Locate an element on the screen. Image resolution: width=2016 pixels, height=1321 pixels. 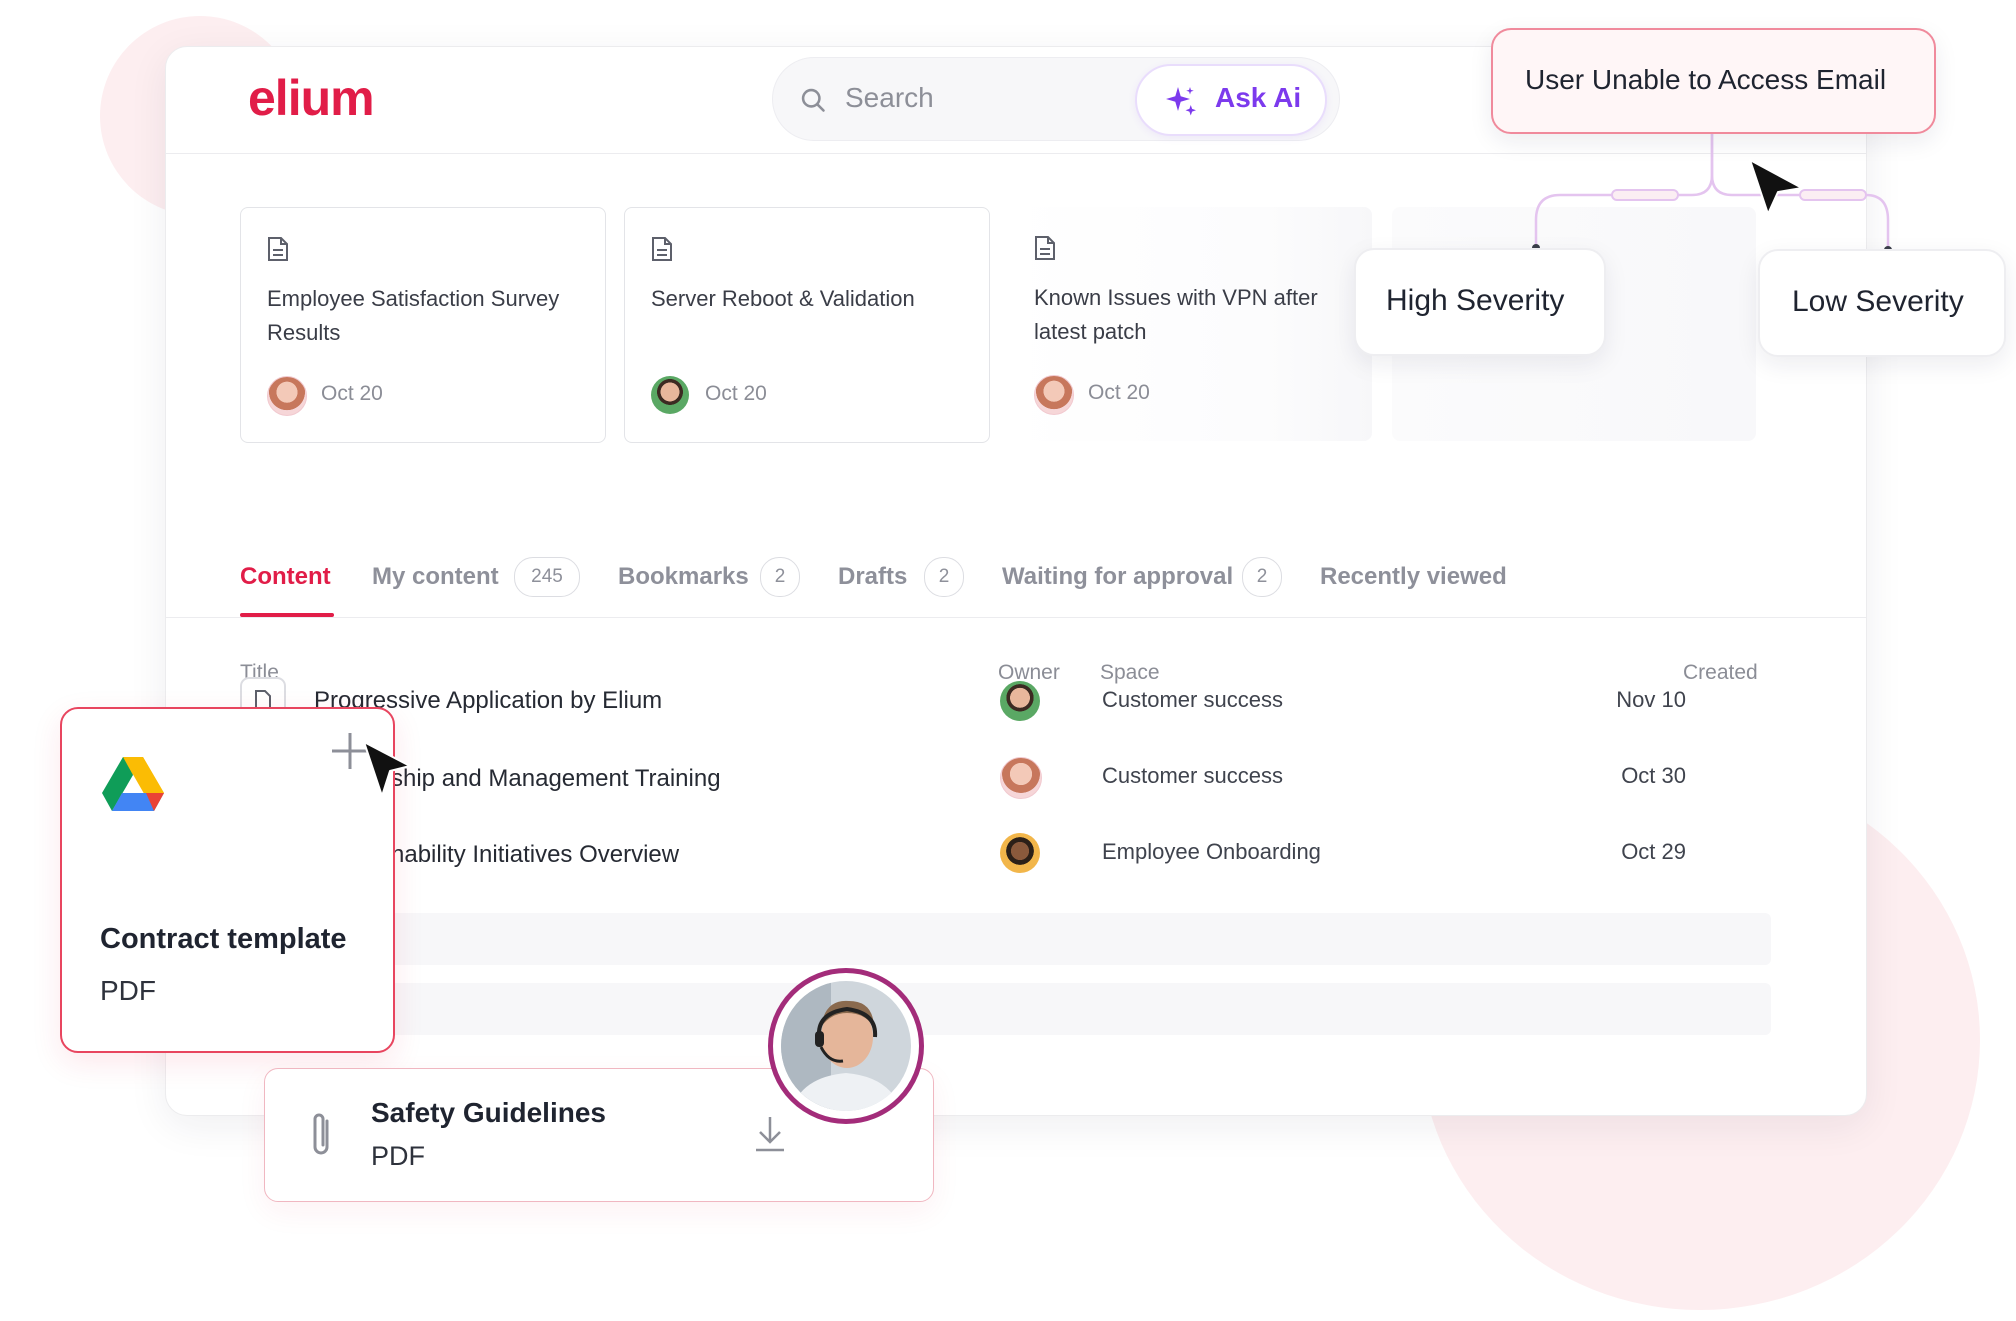
row-title: ship and Management Training is located at coordinates (556, 779).